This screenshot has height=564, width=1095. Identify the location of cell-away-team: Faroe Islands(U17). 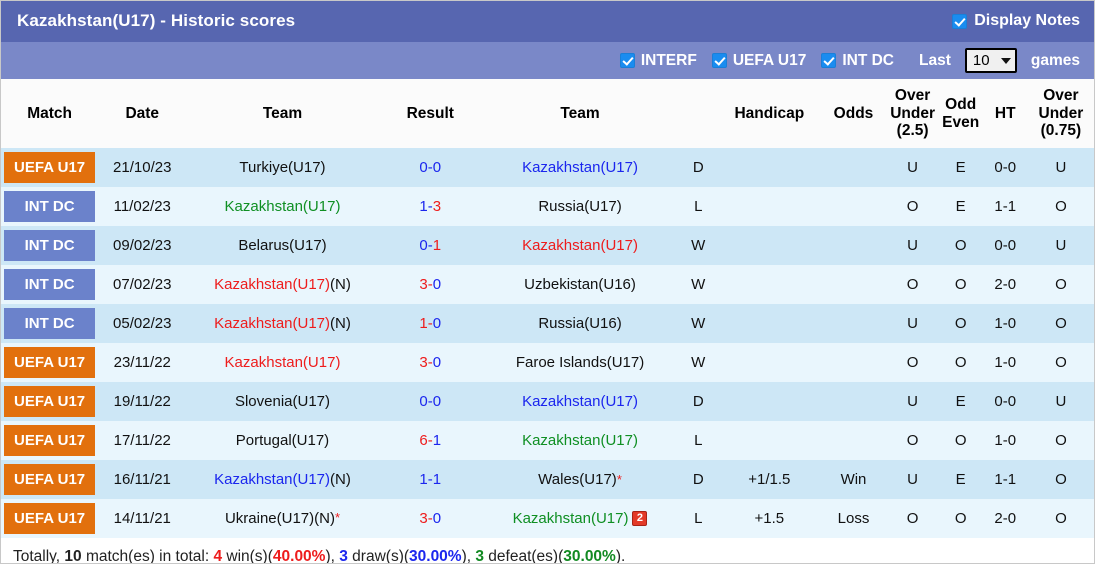
(580, 362).